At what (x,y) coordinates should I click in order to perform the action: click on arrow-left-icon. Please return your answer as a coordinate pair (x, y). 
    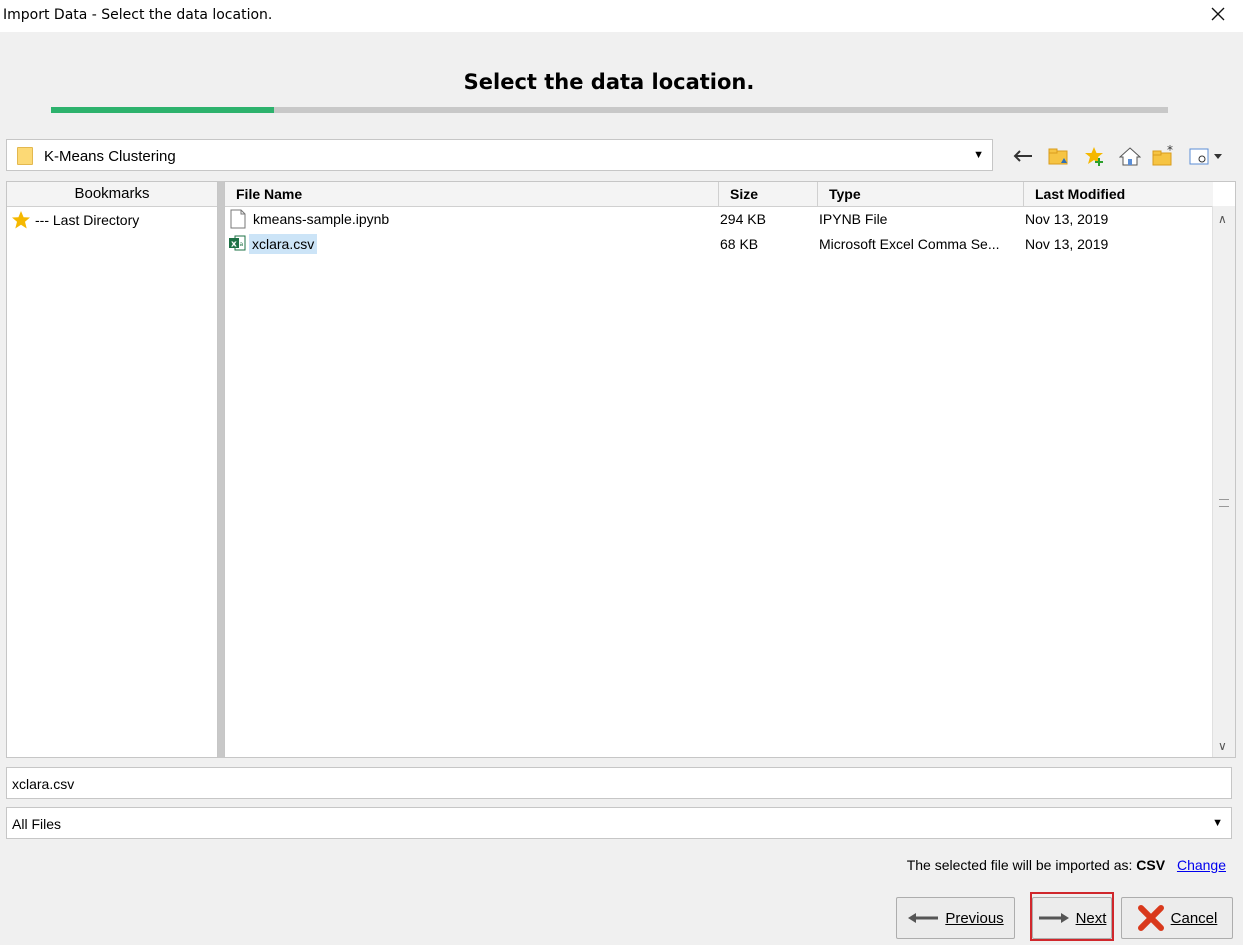
    Looking at the image, I should click on (923, 918).